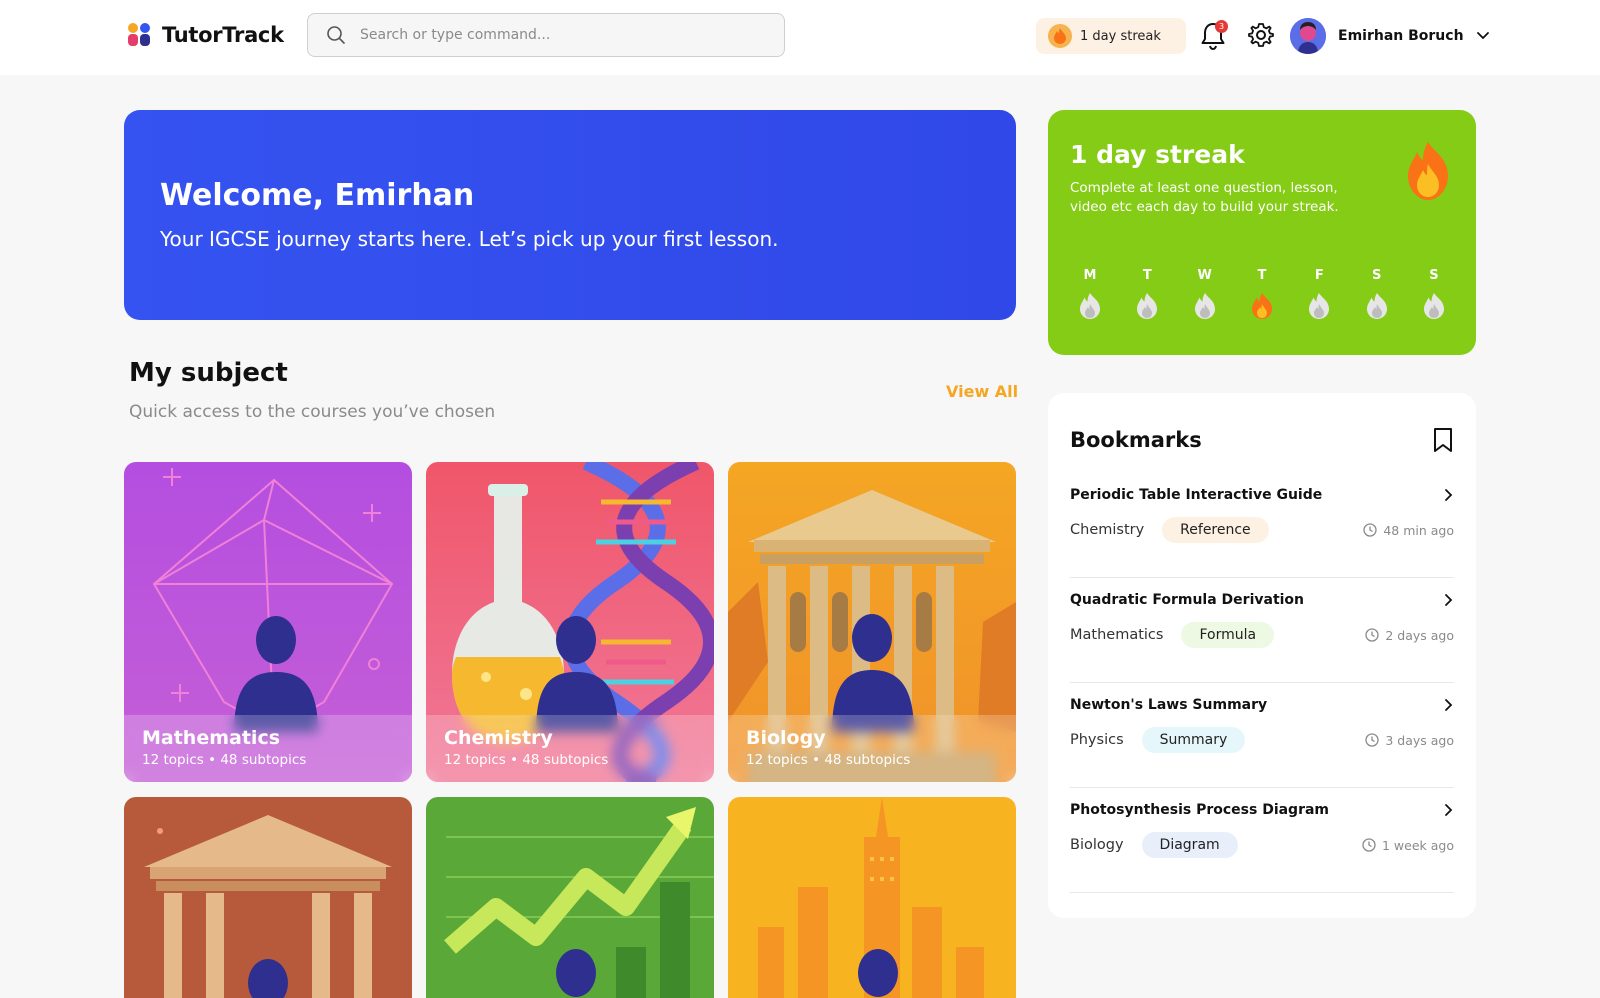 The width and height of the screenshot is (1600, 998). What do you see at coordinates (139, 34) in the screenshot?
I see `logo-mark-icon` at bounding box center [139, 34].